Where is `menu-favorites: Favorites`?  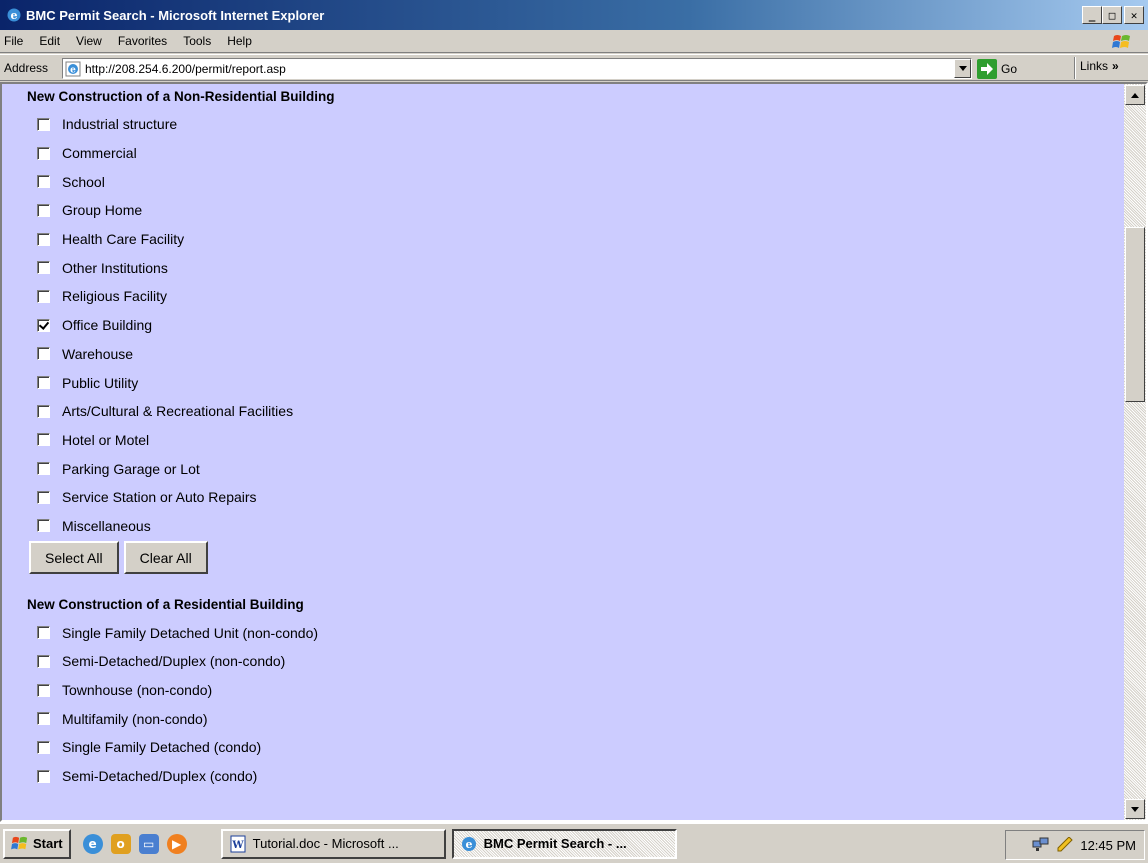
menu-favorites: Favorites is located at coordinates (142, 41).